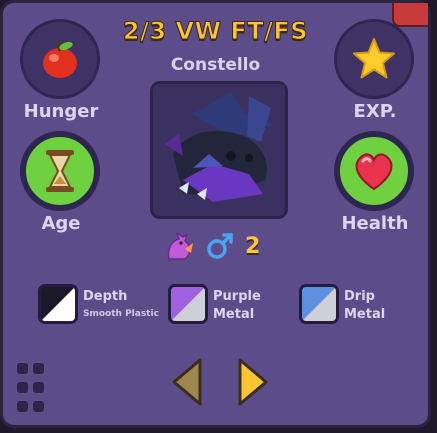 Image resolution: width=437 pixels, height=433 pixels. I want to click on heart-icon, so click(374, 172).